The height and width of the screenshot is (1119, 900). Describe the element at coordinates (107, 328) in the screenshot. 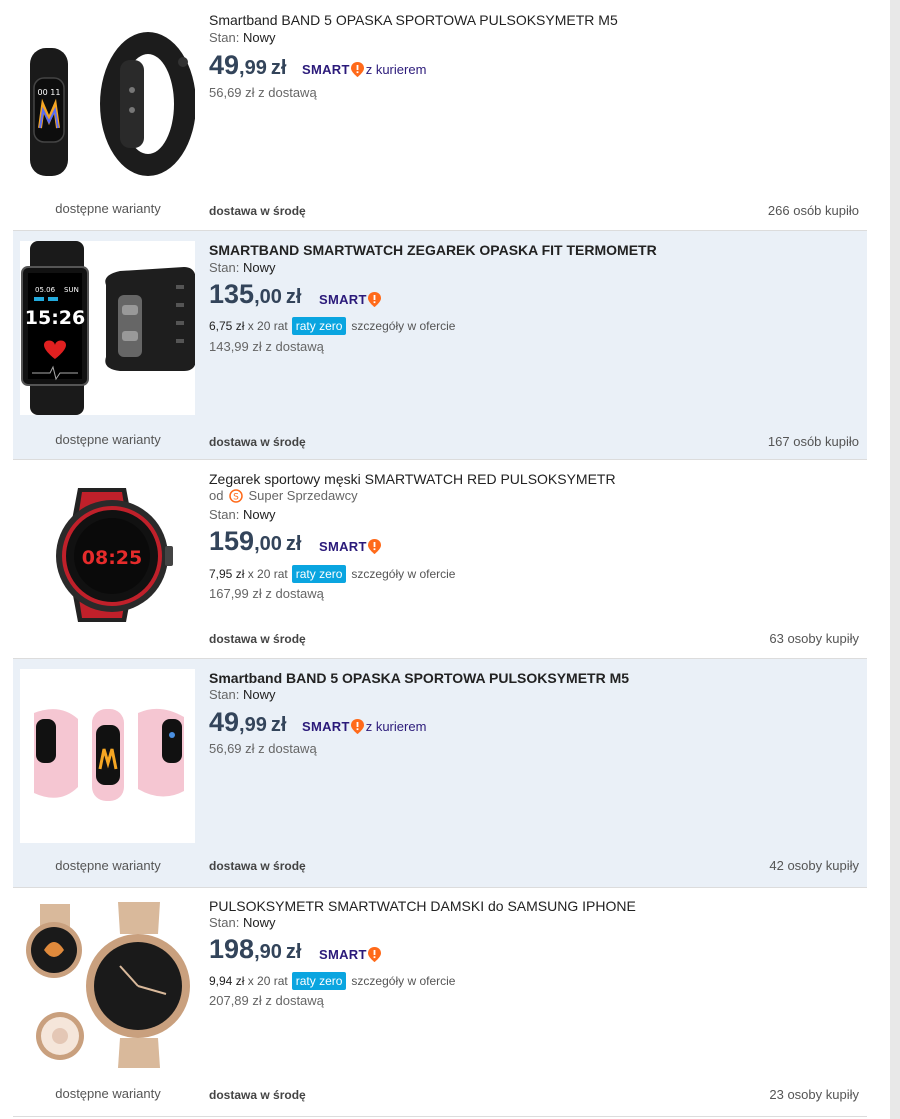

I see `thermometer-smartwatch-image: 05.06 SUN 15:26` at that location.